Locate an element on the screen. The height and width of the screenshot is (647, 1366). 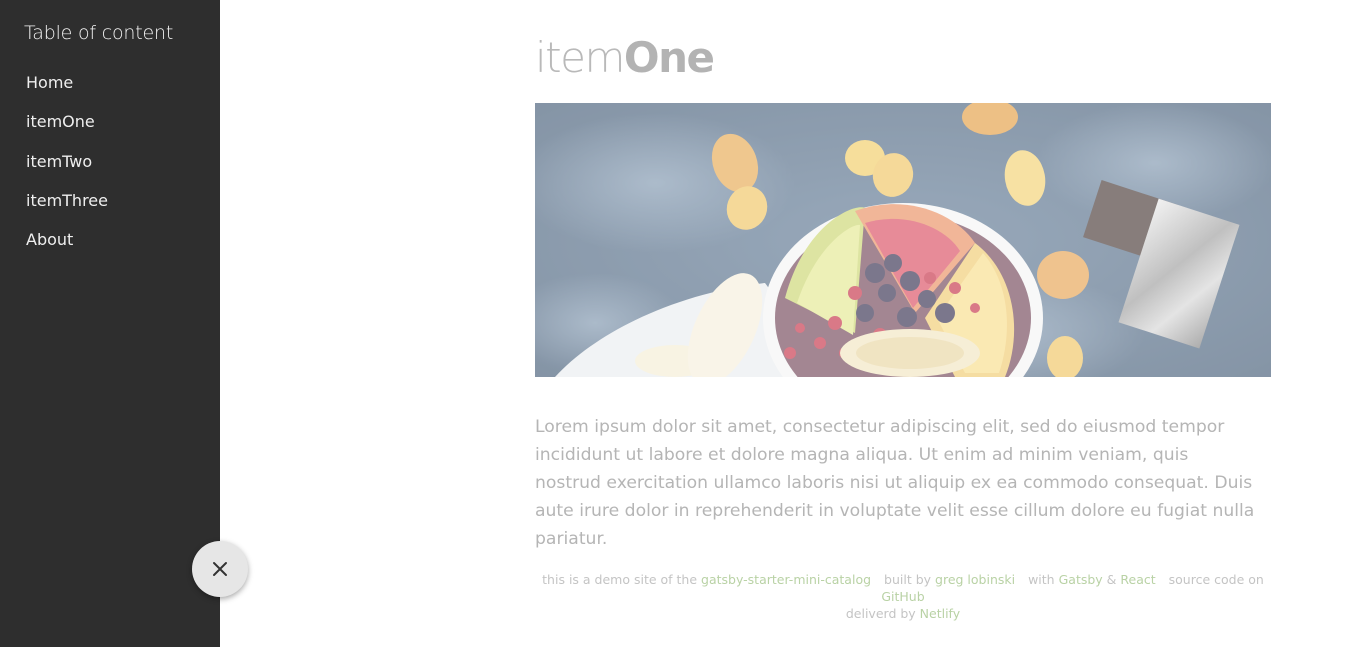
sidebar-nav: Home itemOne itemTwo itemThree About is located at coordinates (67, 170).